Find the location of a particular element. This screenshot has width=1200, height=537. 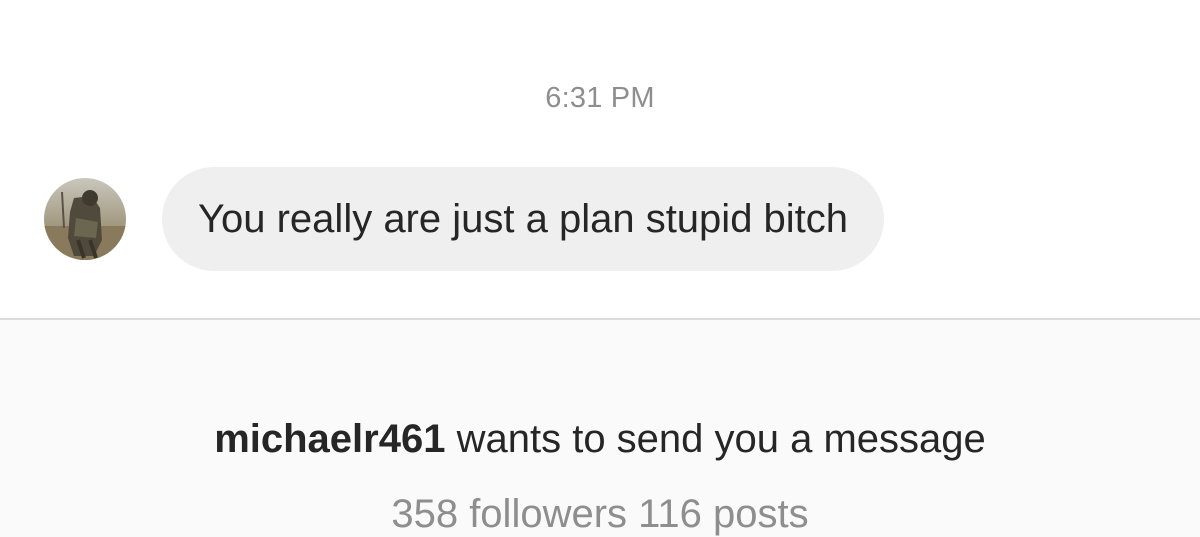

message-text: You really are just a plan stupid bitch is located at coordinates (523, 218).